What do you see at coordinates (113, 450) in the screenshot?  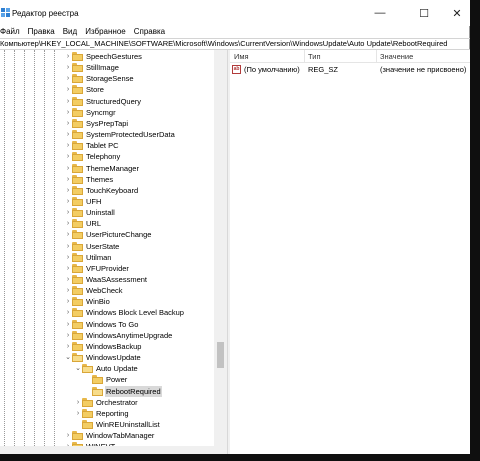 I see `tree-horizontal-scrollbar` at bounding box center [113, 450].